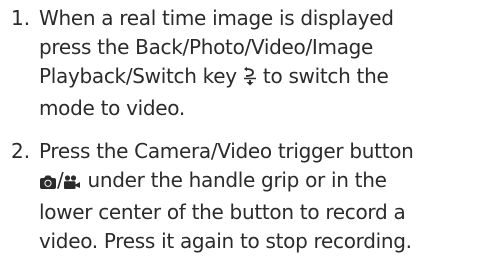 The image size is (480, 257). What do you see at coordinates (48, 183) in the screenshot?
I see `camera-icon` at bounding box center [48, 183].